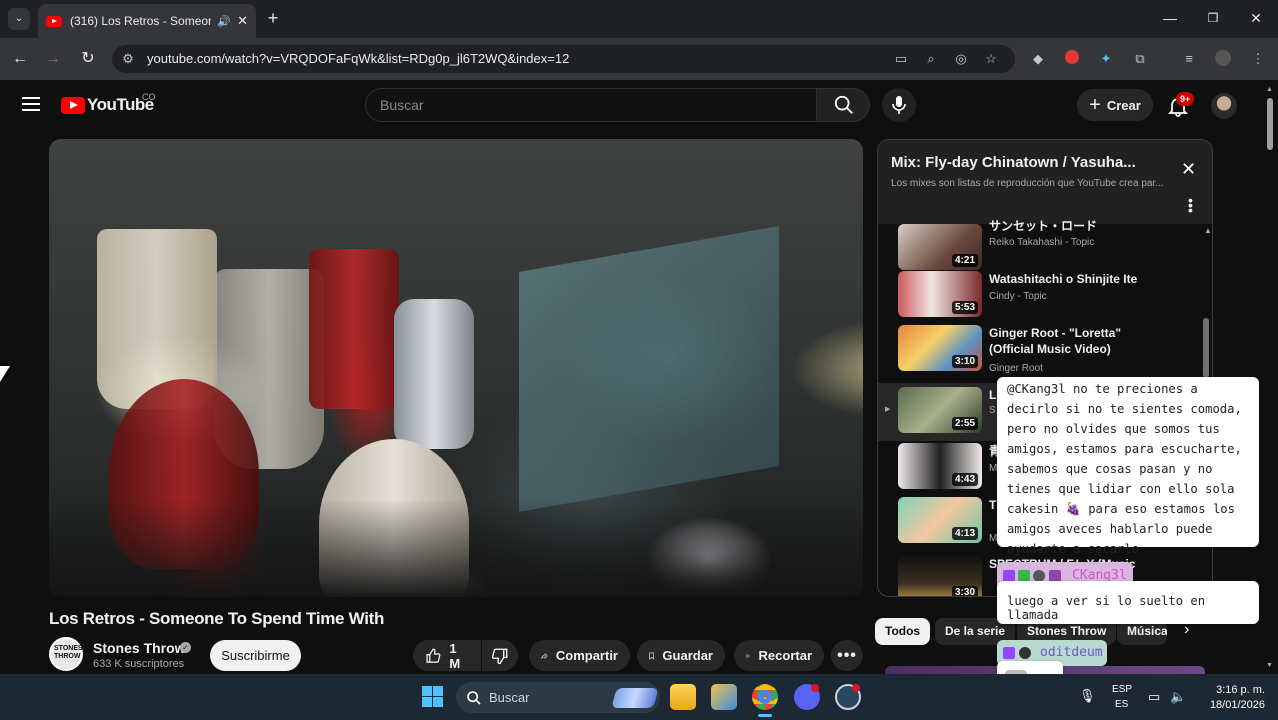  I want to click on verified-check-icon: ✓, so click(185, 647).